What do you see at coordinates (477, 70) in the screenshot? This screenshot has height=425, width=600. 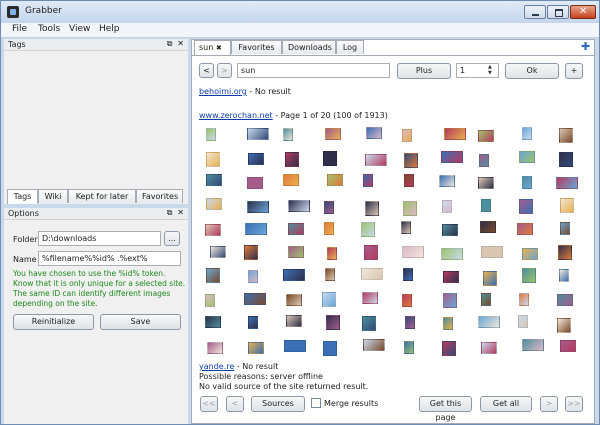 I see `page-spinbox: 1` at bounding box center [477, 70].